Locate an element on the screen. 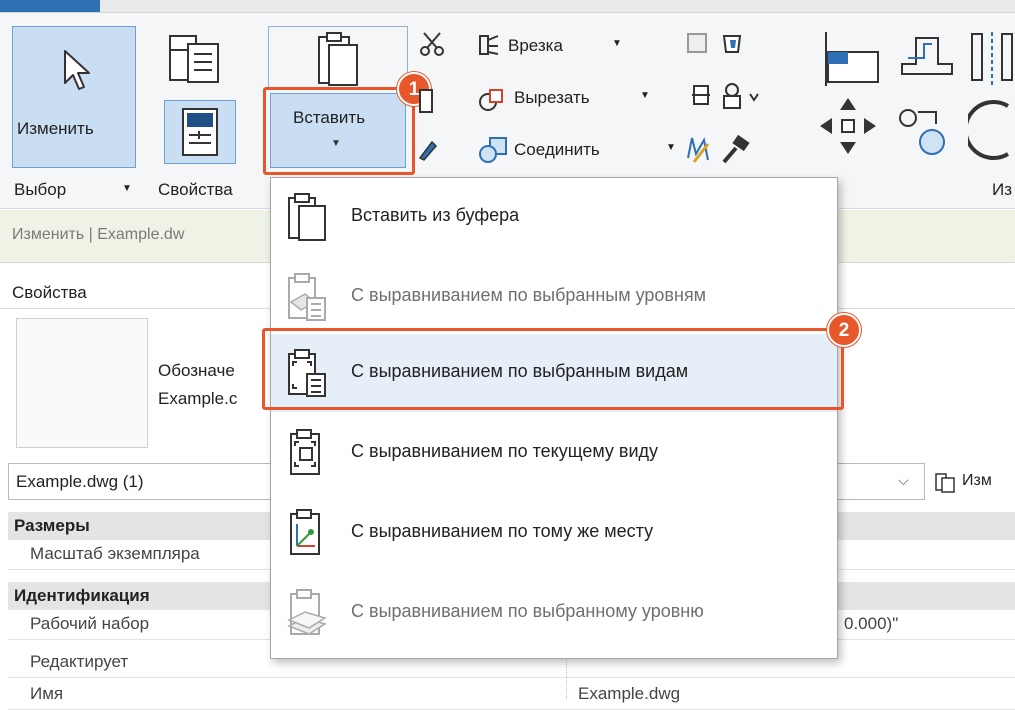 The image size is (1015, 710). properties-palette-button is located at coordinates (200, 132).